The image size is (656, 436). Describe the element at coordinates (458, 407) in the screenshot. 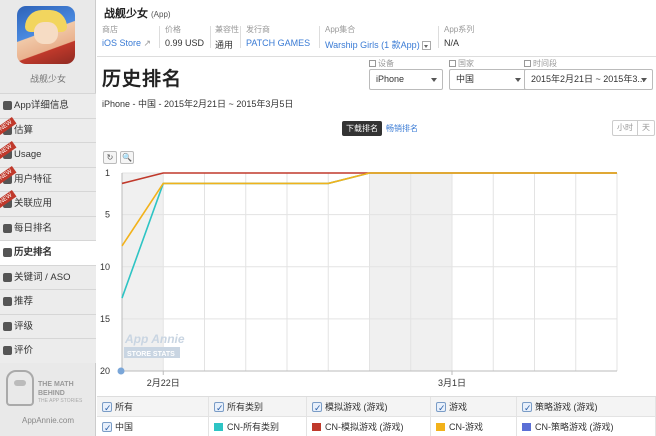

I see `legend-filter-label: 游戏` at that location.